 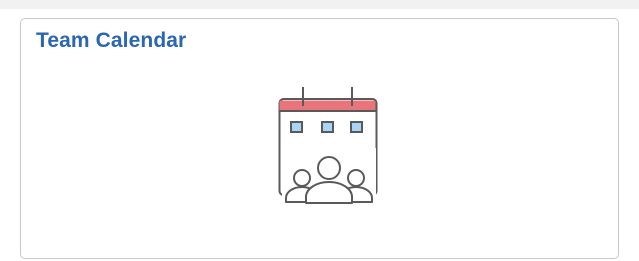 I want to click on tile-title: Team Calendar, so click(x=111, y=40).